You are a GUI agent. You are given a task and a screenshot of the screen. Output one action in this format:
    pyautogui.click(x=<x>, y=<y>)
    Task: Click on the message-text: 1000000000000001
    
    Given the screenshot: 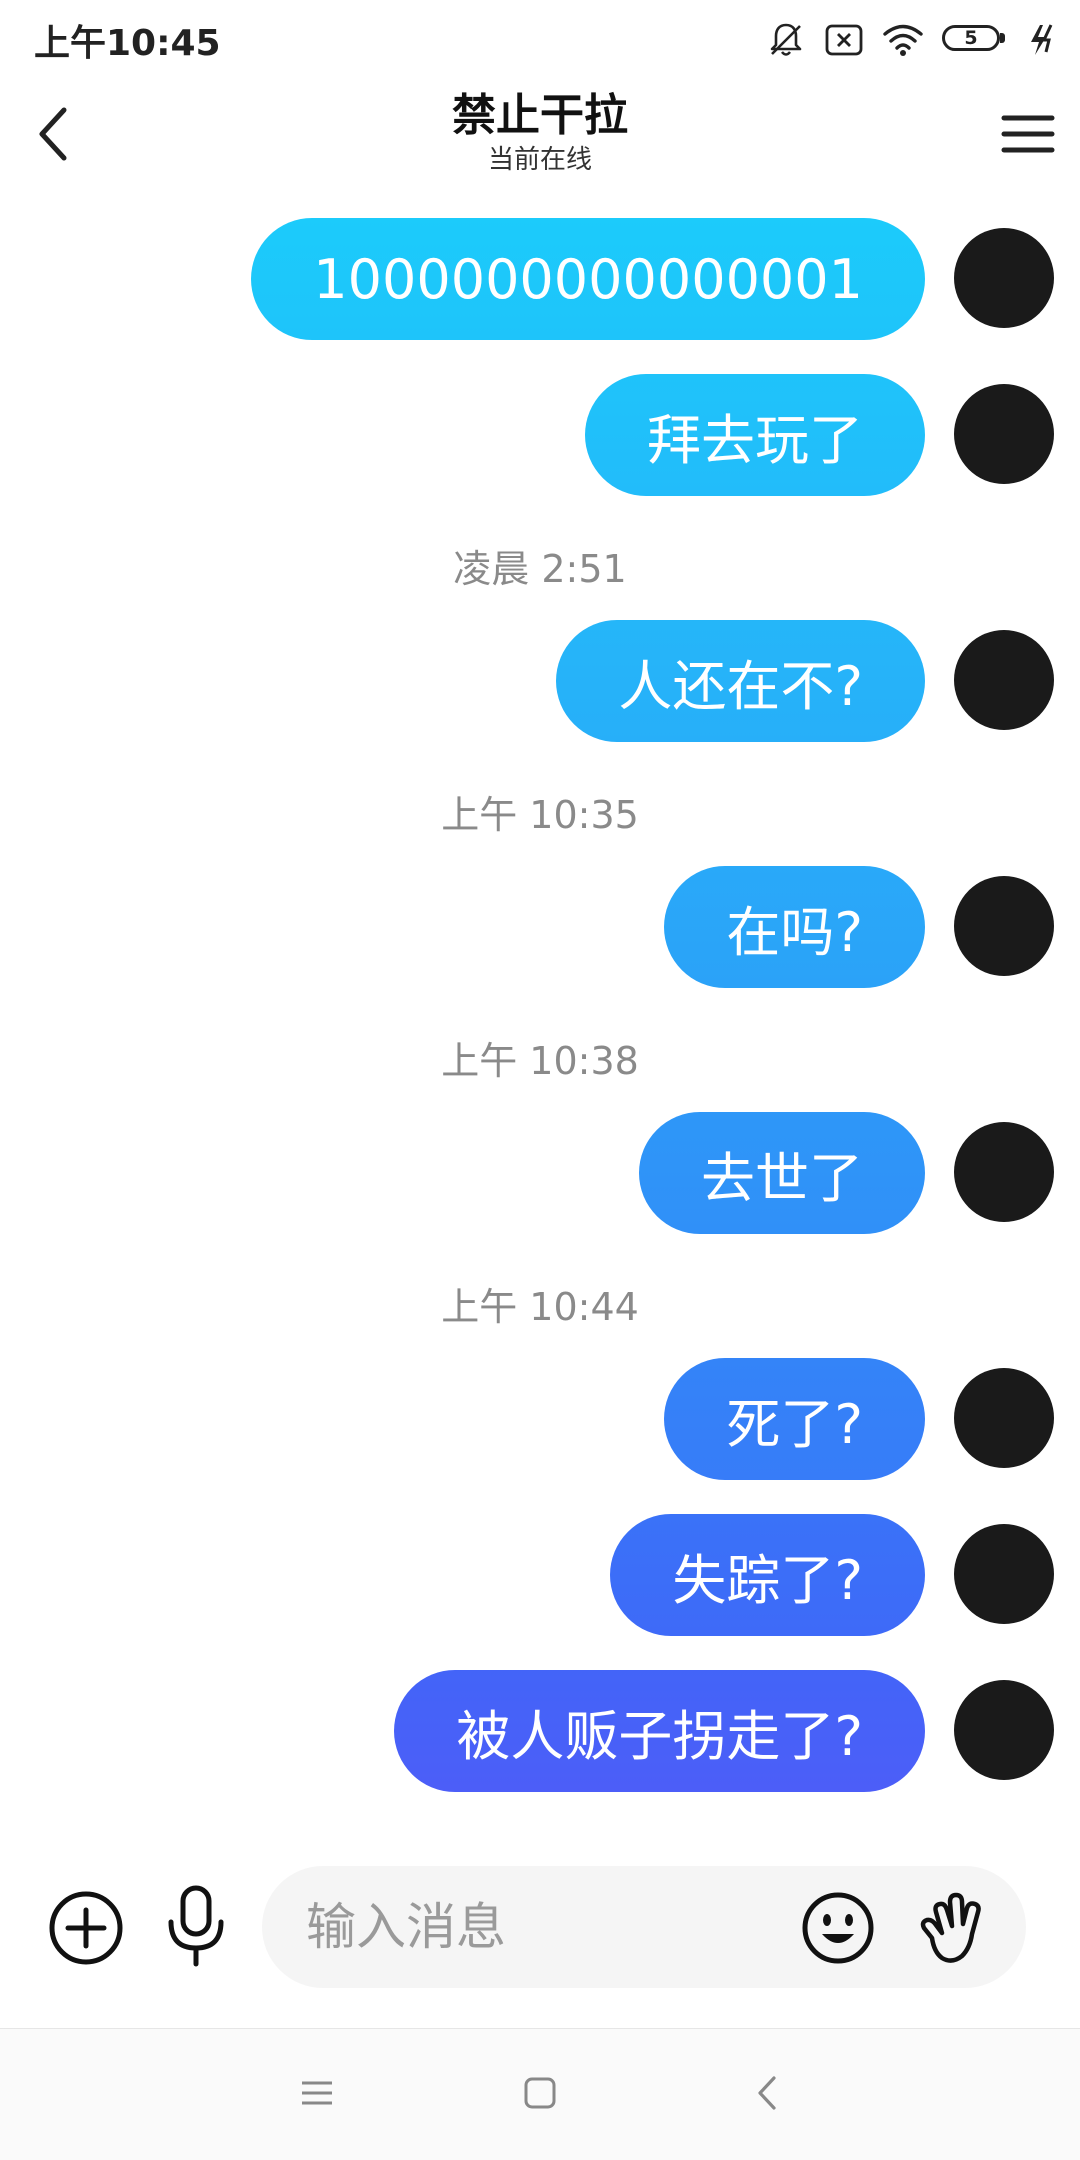 What is the action you would take?
    pyautogui.click(x=588, y=279)
    